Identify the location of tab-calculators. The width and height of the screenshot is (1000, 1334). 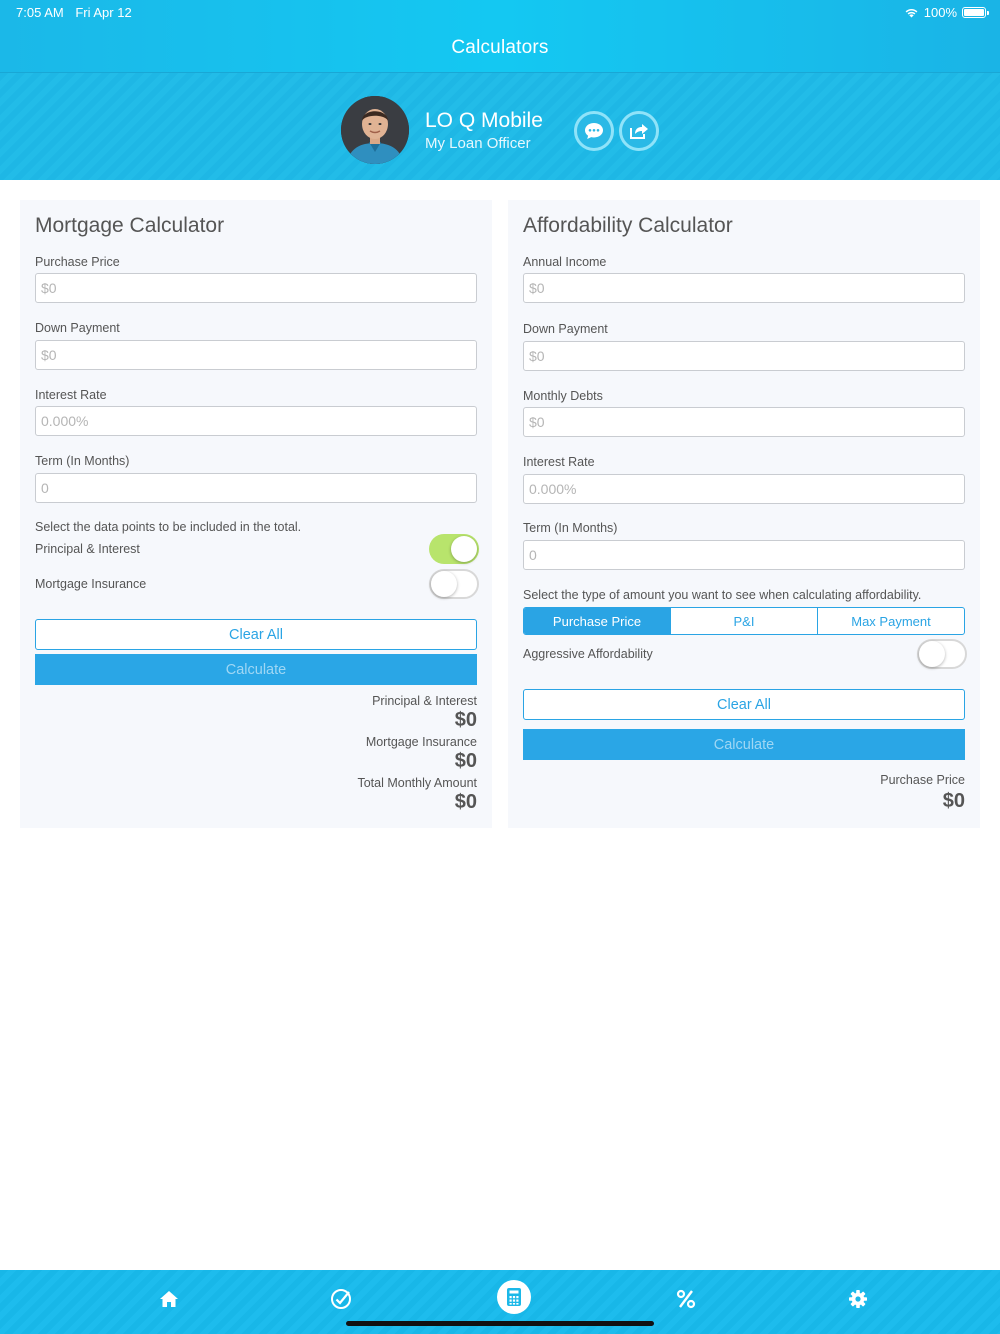
(514, 1297).